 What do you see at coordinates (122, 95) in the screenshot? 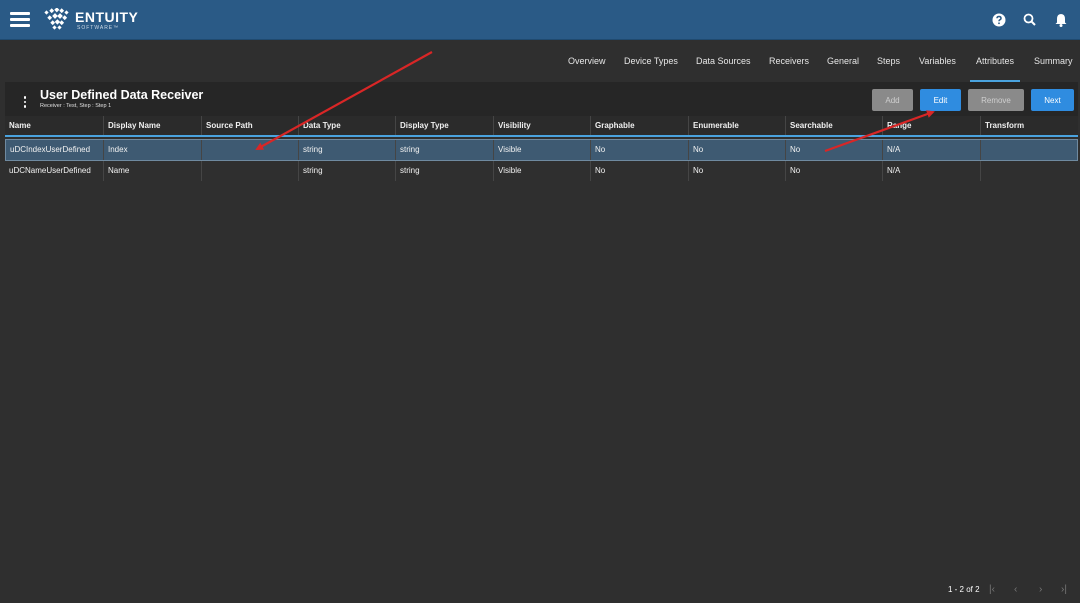
I see `page-title: User Defined Data Receiver` at bounding box center [122, 95].